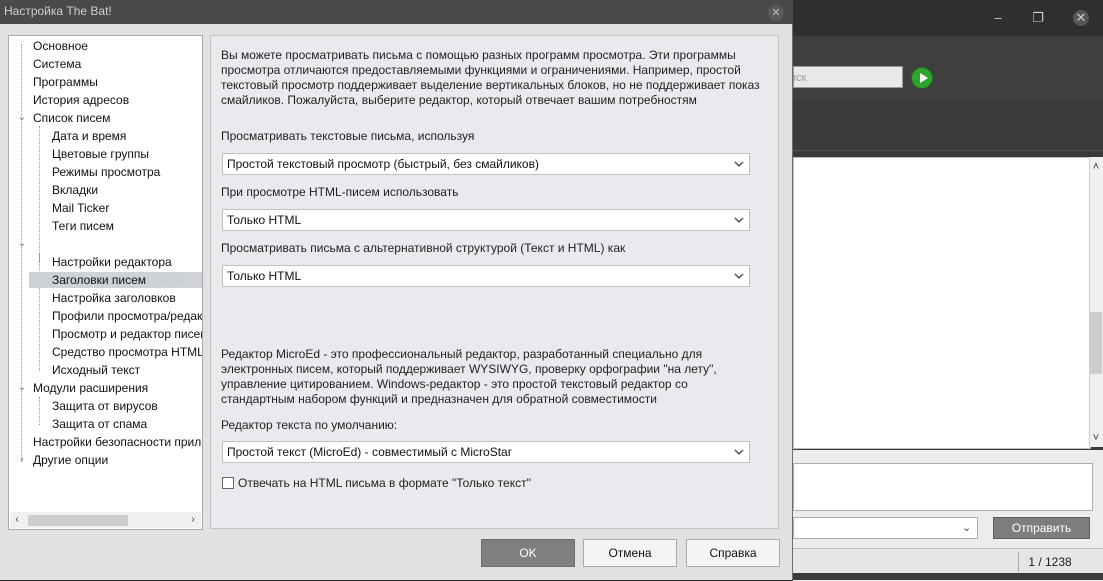 This screenshot has height=581, width=1103. Describe the element at coordinates (1049, 562) in the screenshot. I see `message-counter: 1 / 1238` at that location.